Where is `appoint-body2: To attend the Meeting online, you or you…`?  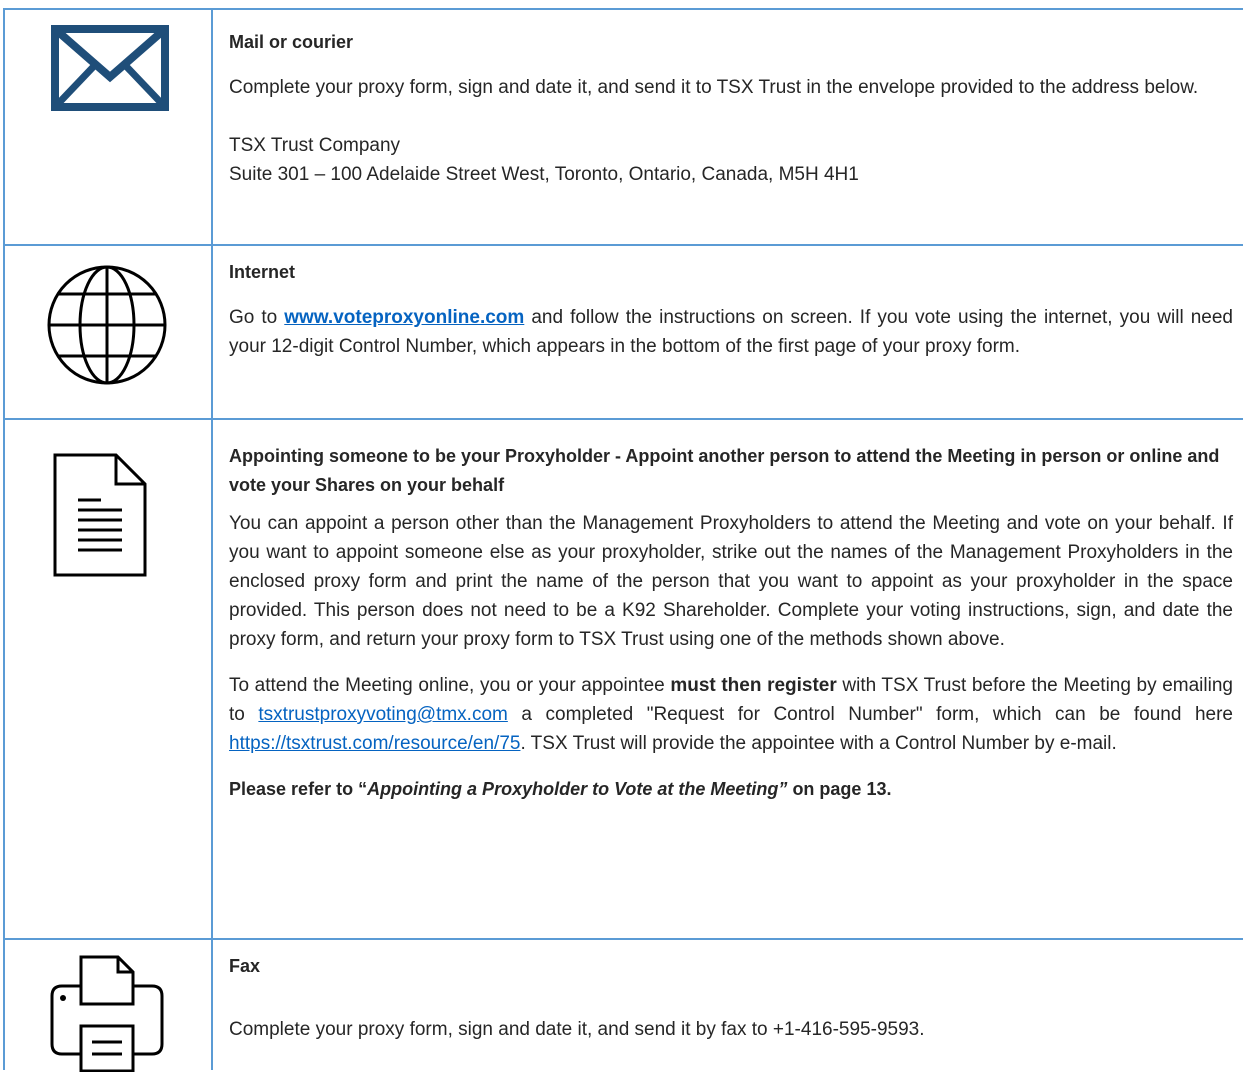
appoint-body2: To attend the Meeting online, you or you… is located at coordinates (731, 714).